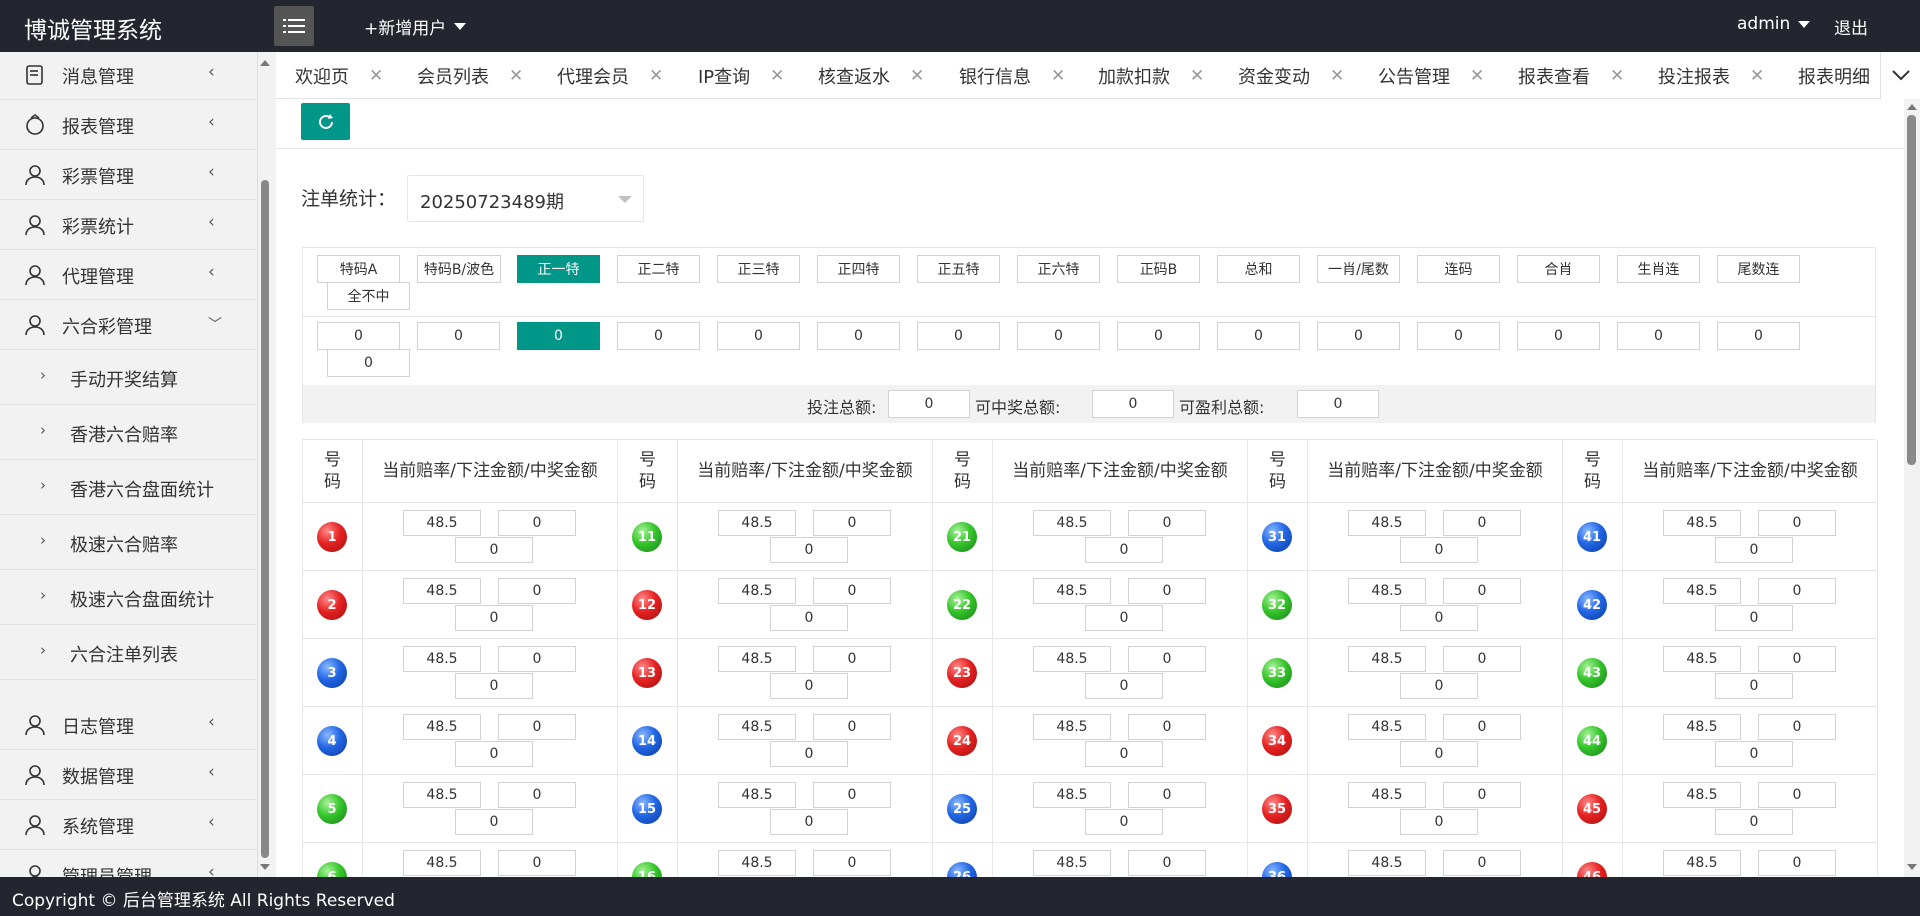 Image resolution: width=1920 pixels, height=916 pixels. Describe the element at coordinates (128, 597) in the screenshot. I see `sidebar-subitem: › 极速六合盘面统计` at that location.